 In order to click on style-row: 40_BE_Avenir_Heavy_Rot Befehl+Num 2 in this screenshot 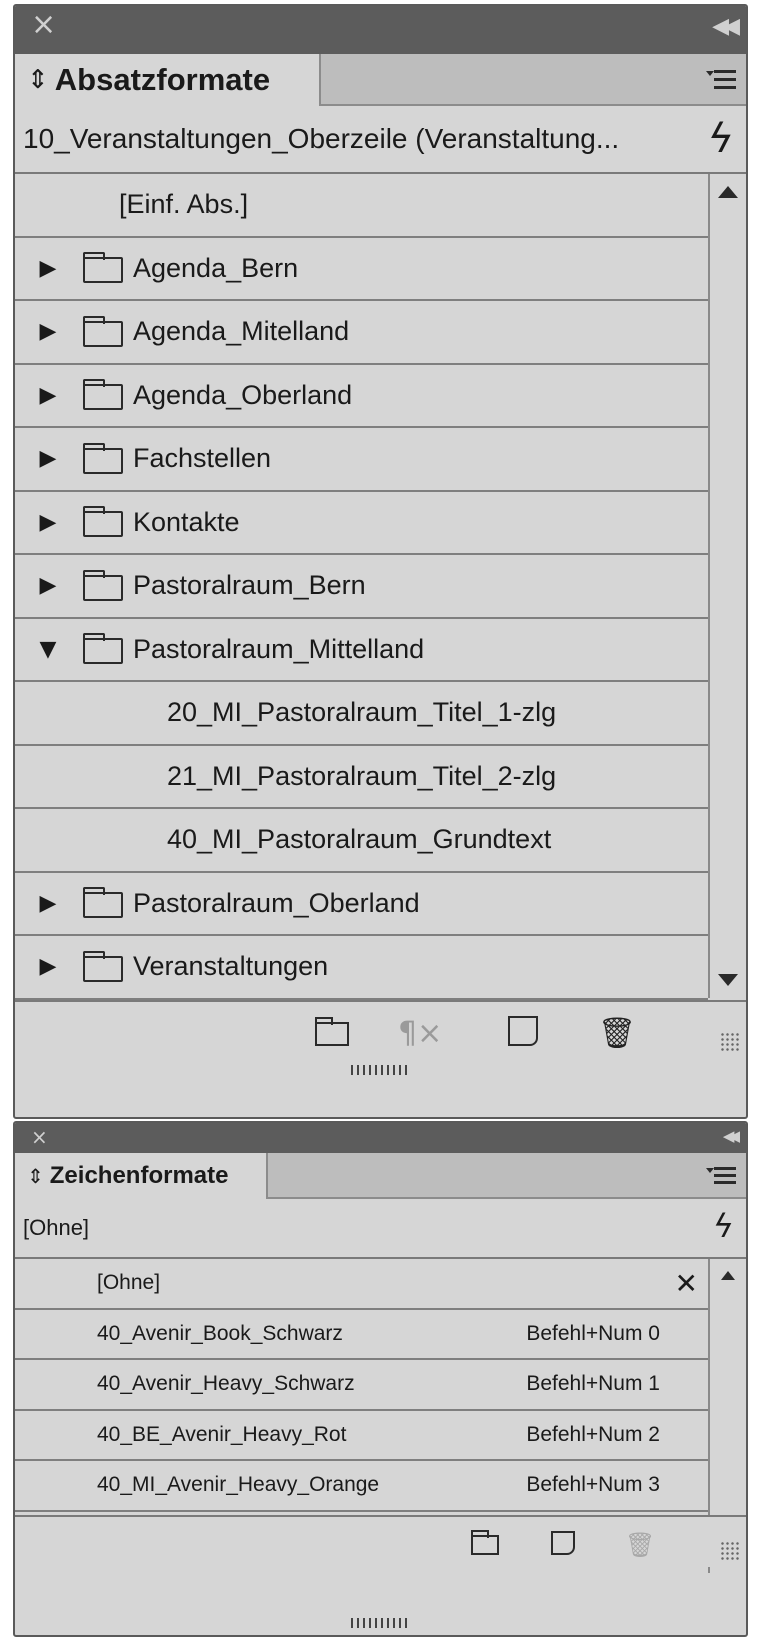, I will do `click(361, 1436)`.